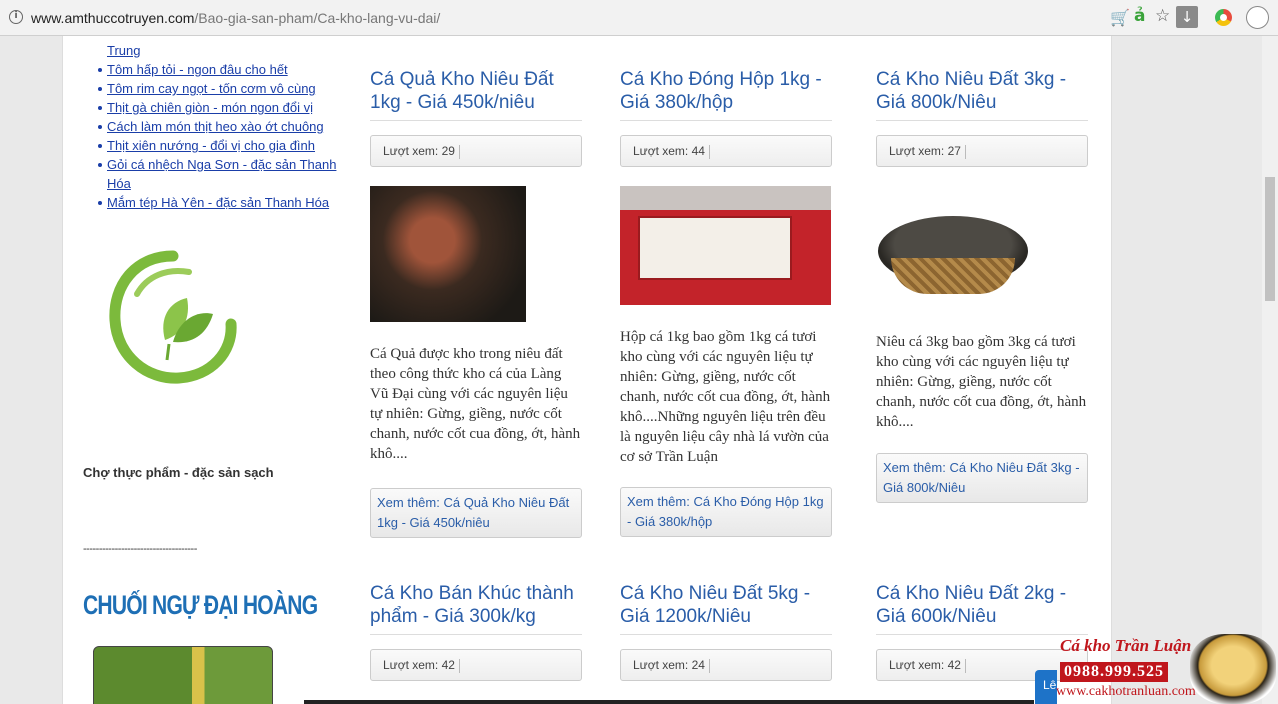 The width and height of the screenshot is (1278, 704). I want to click on banana-banner-title: CHUỐI NGỰ ĐẠI HOÀNG, so click(200, 605).